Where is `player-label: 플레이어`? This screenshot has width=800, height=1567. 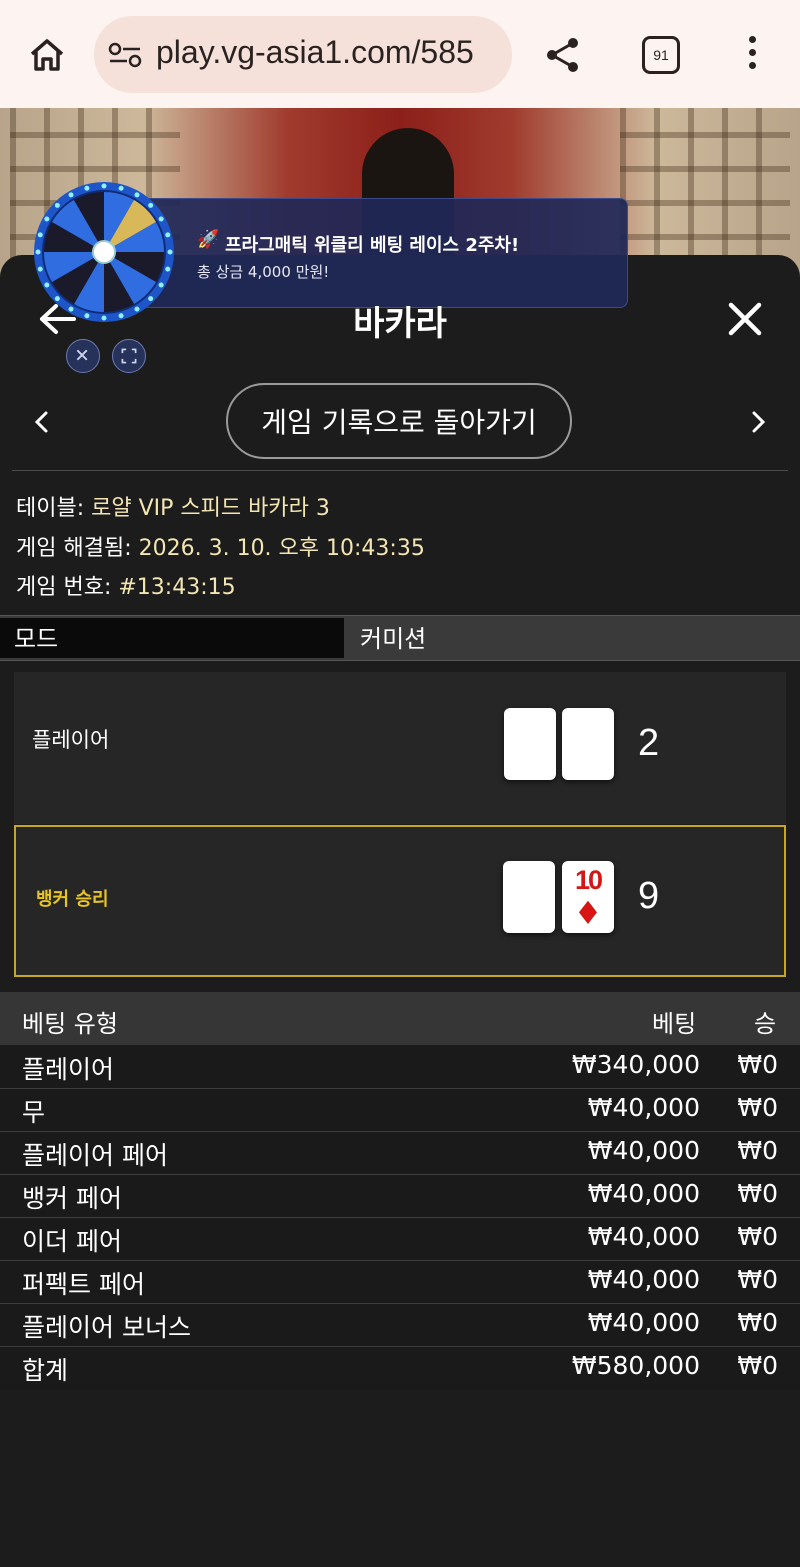
player-label: 플레이어 is located at coordinates (71, 740).